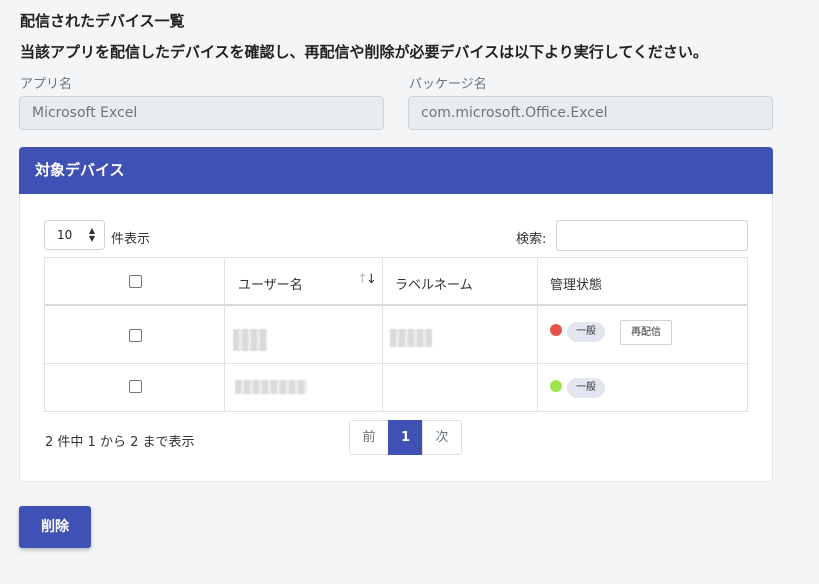 The height and width of the screenshot is (584, 819). I want to click on pagination: 前 1 次, so click(405, 437).